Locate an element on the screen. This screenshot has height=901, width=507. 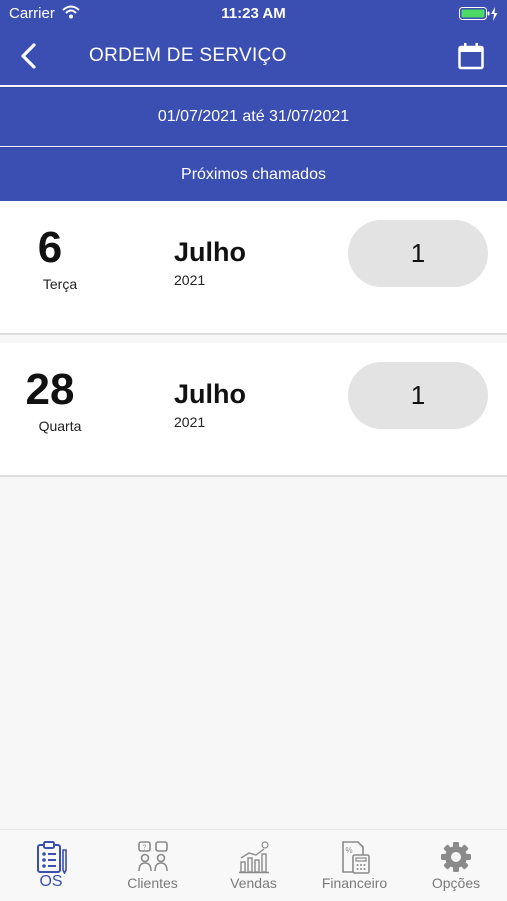
tab-bar: OS ? Clientes Vendas % Financeiro Opções is located at coordinates (253, 865).